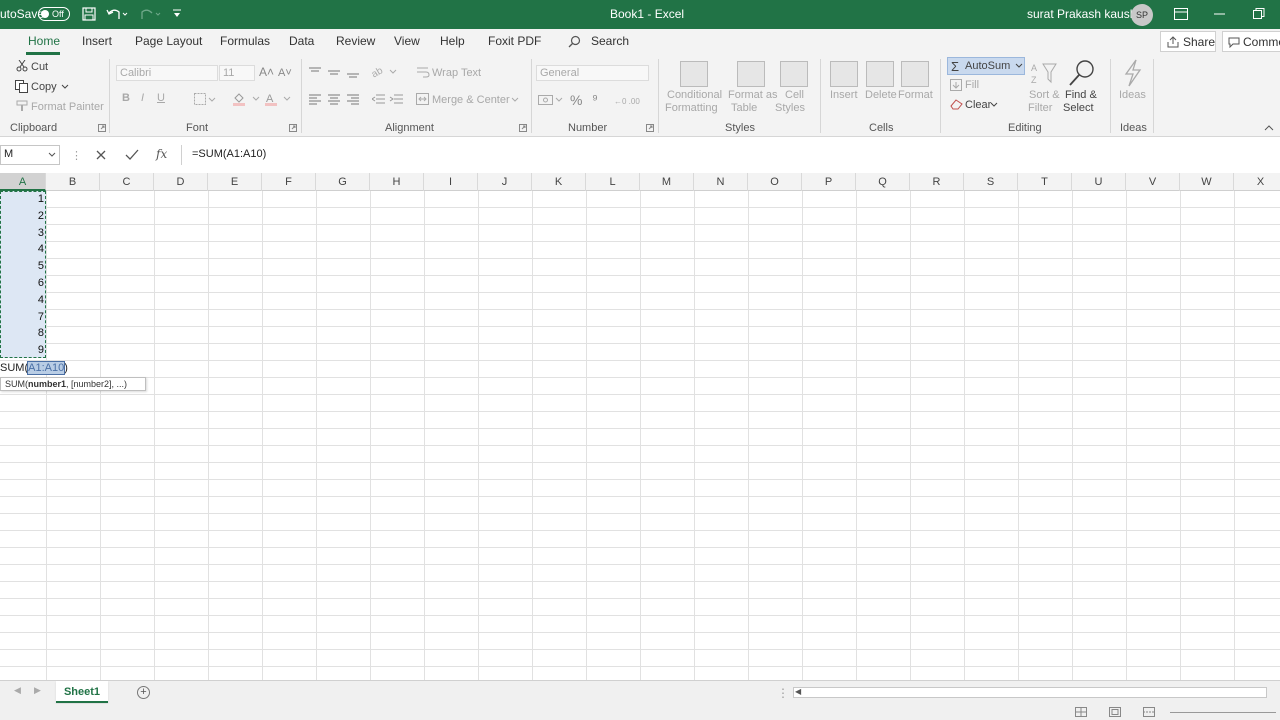  I want to click on column-header-q: Q, so click(883, 182).